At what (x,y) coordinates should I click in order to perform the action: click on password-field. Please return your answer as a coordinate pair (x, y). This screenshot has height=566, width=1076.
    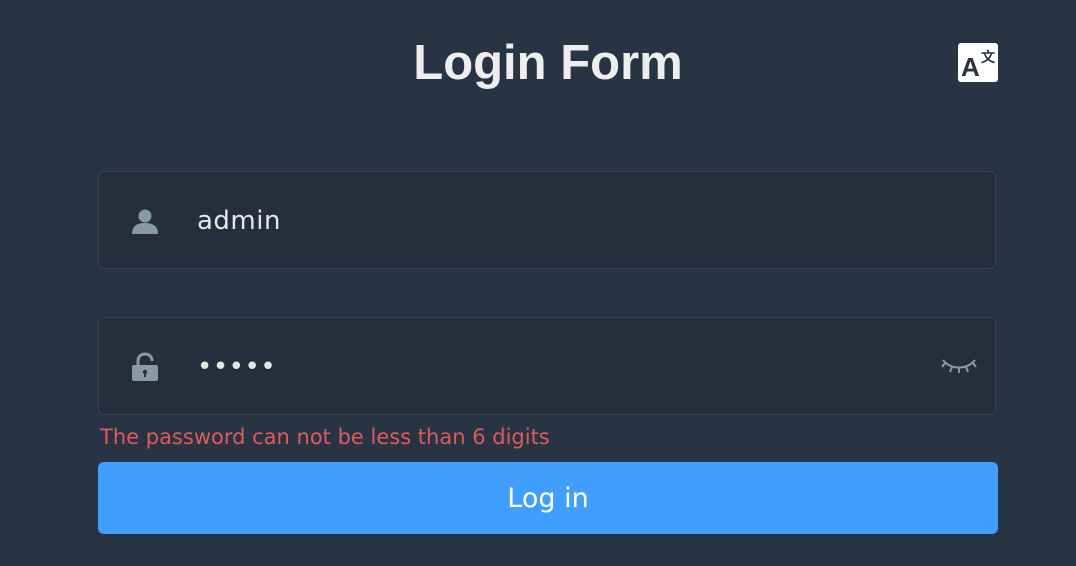
    Looking at the image, I should click on (547, 366).